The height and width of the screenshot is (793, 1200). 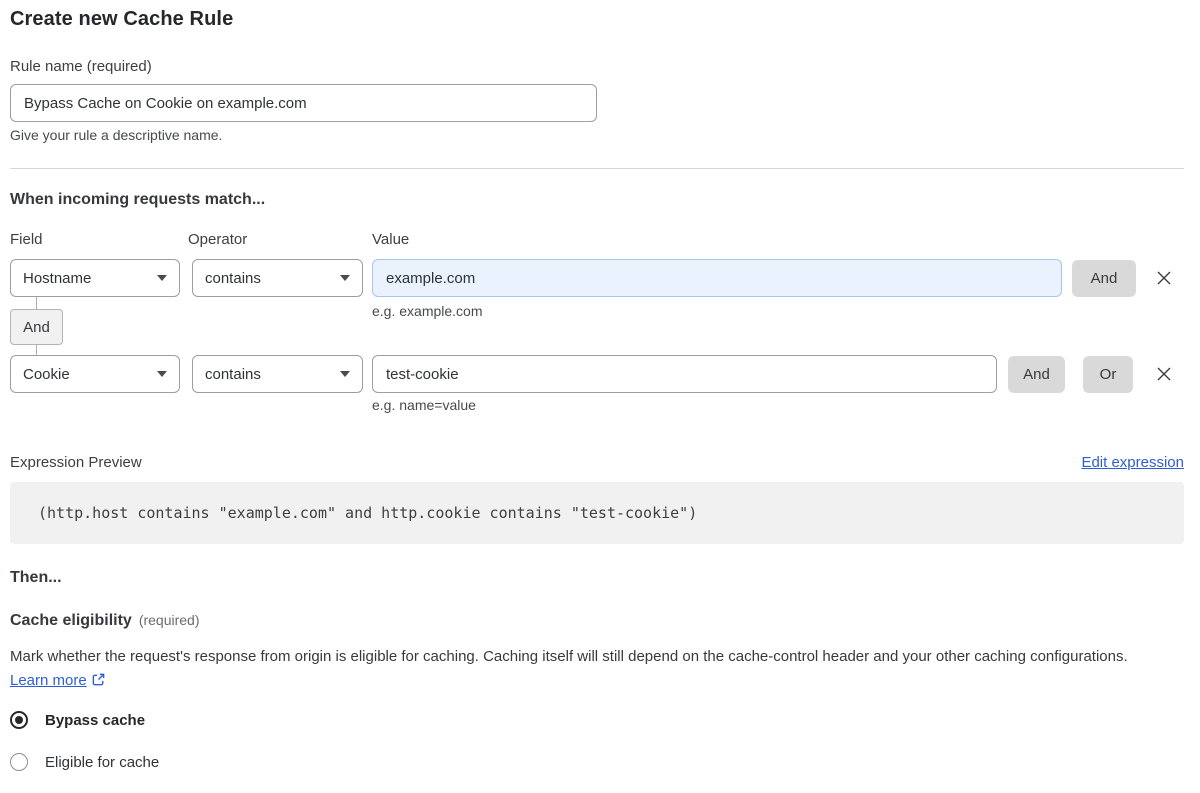 What do you see at coordinates (233, 374) in the screenshot?
I see `operator-select-row2-value: contains` at bounding box center [233, 374].